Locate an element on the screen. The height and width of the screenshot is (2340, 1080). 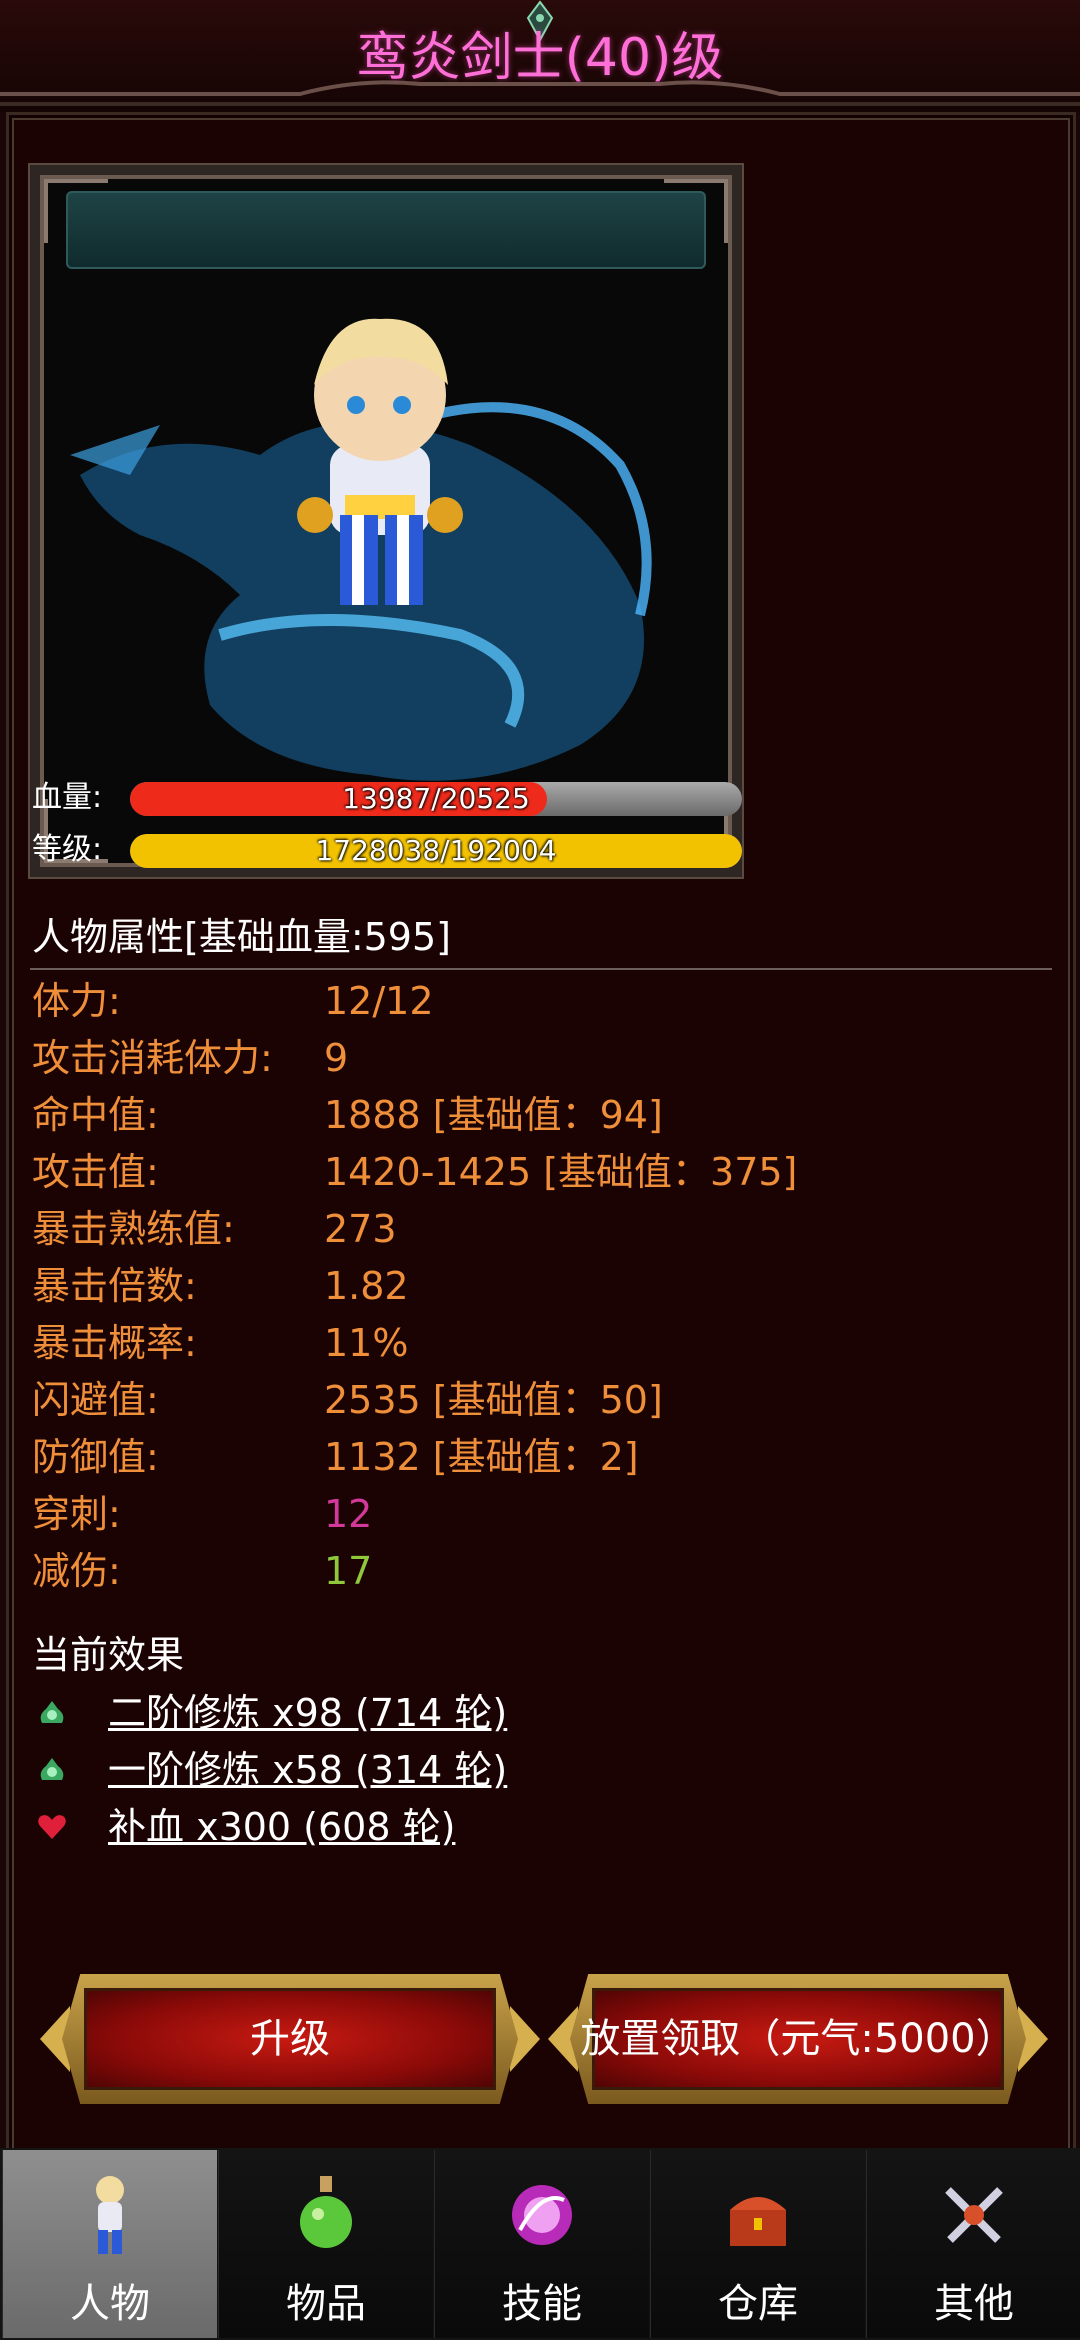
tab-other: 其他 is located at coordinates (973, 2244).